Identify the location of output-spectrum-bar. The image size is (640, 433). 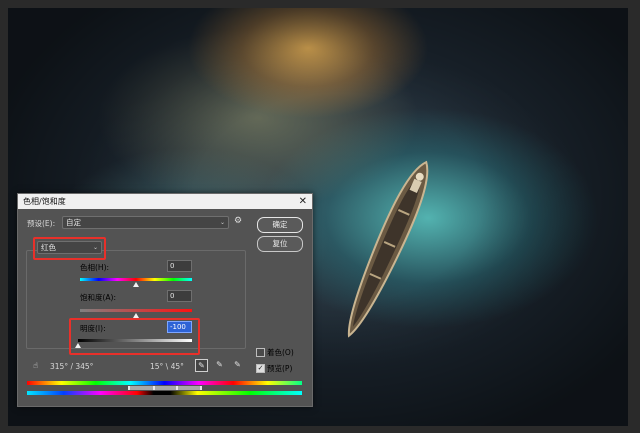
(164, 393).